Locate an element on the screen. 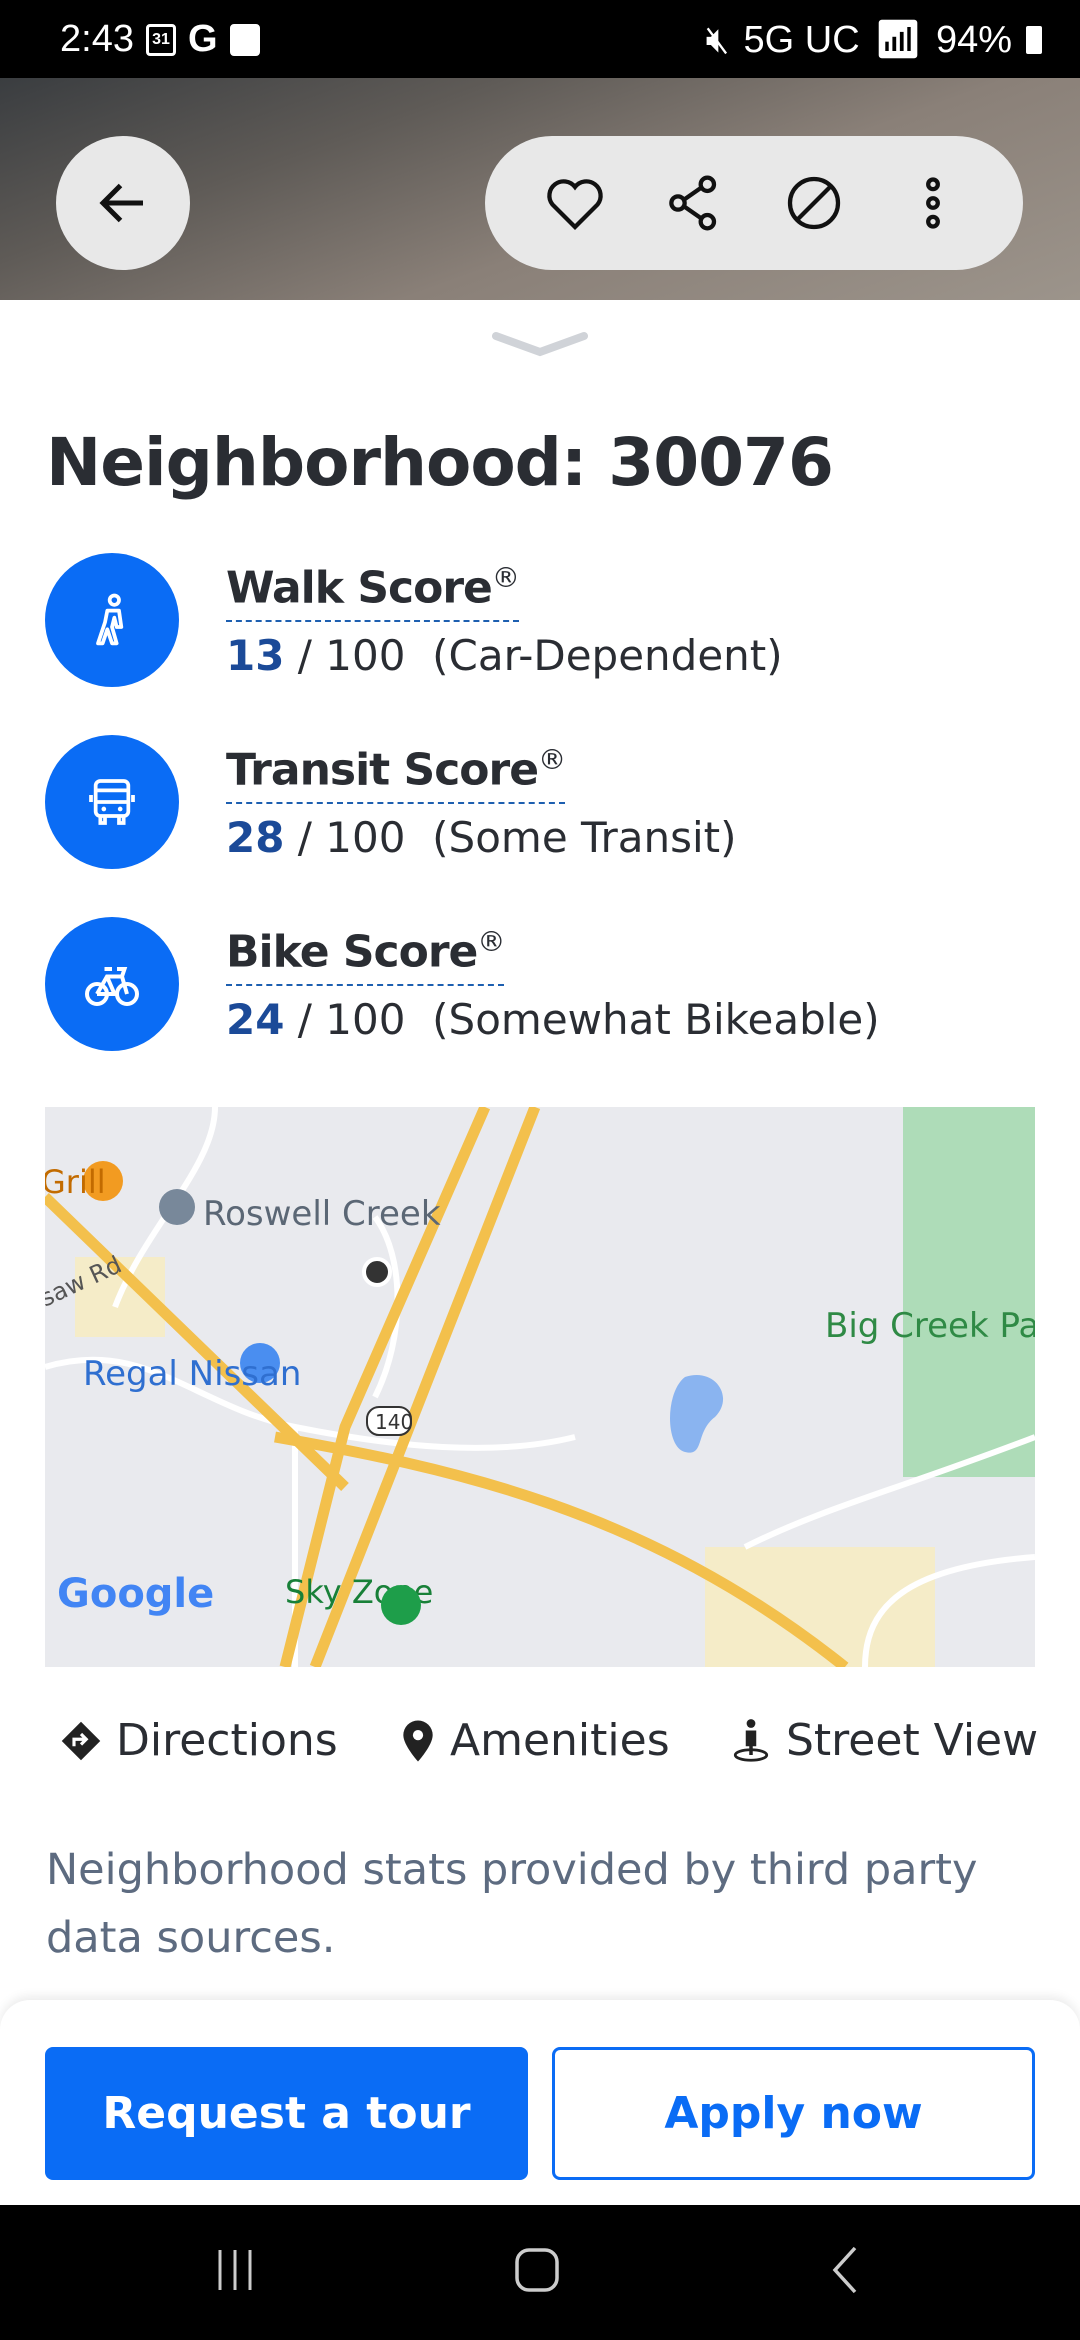 Image resolution: width=1080 pixels, height=2340 pixels. status-bar: 2:43 31 G 🔇︎ 5G UC 📶︎ 94% is located at coordinates (540, 39).